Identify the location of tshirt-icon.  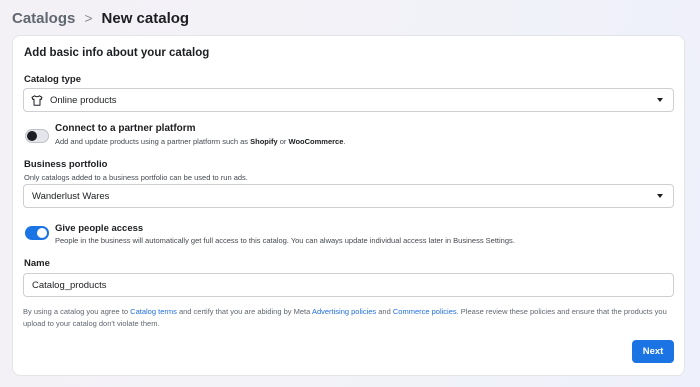
(37, 100).